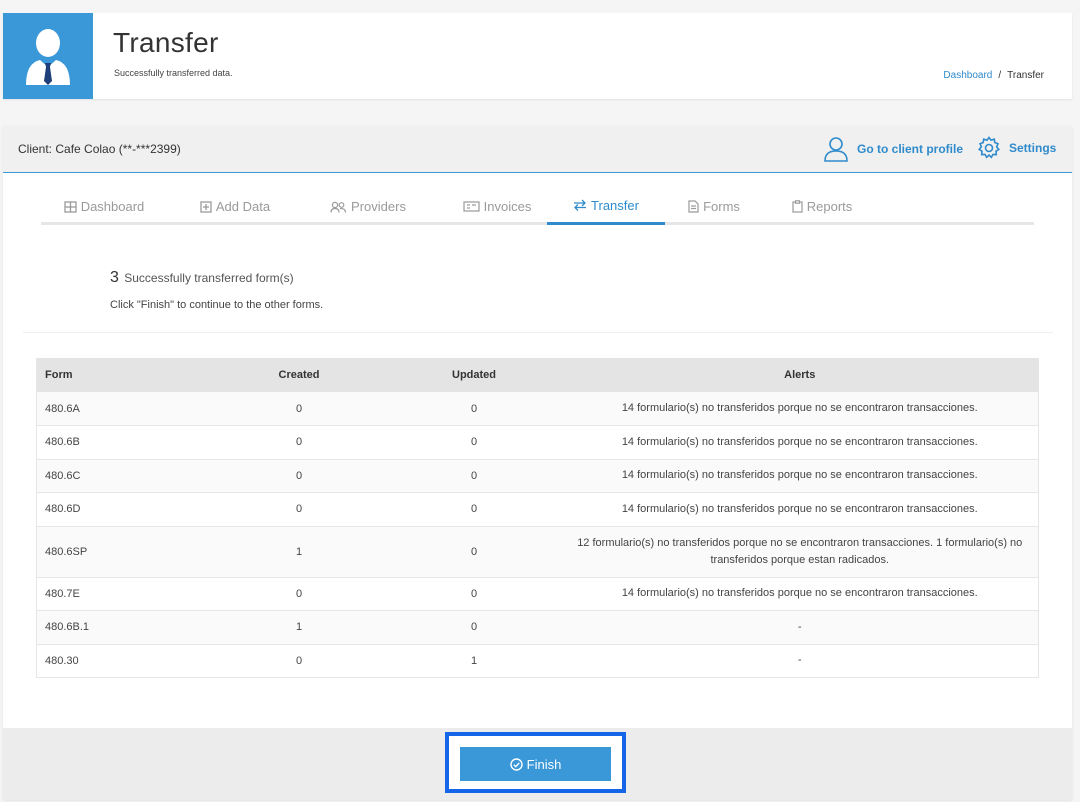 Image resolution: width=1080 pixels, height=802 pixels. I want to click on column-header-created: Created, so click(299, 375).